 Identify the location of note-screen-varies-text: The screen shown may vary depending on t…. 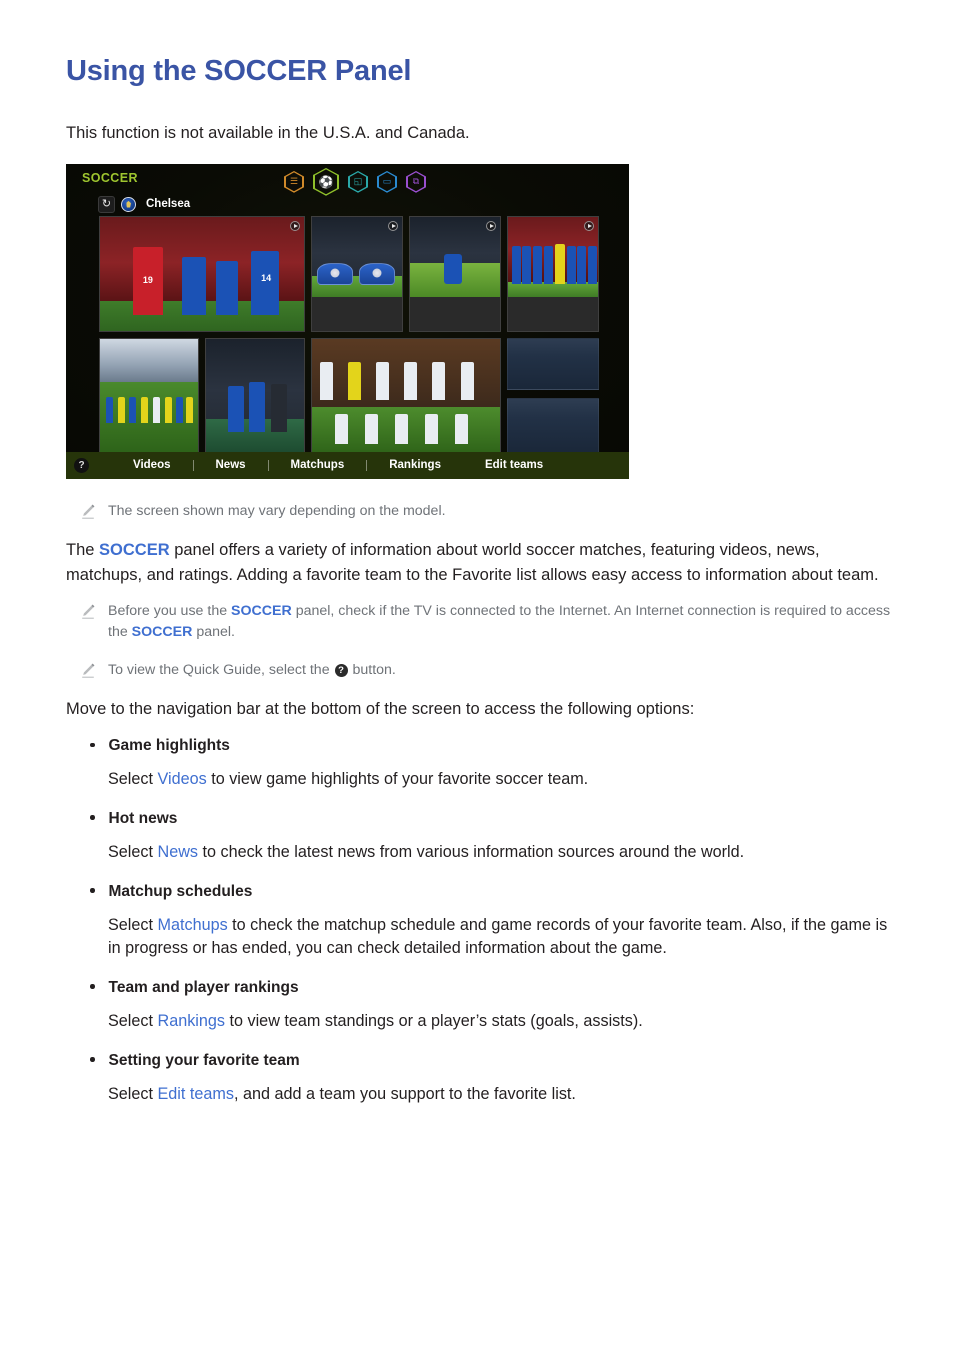
(277, 510).